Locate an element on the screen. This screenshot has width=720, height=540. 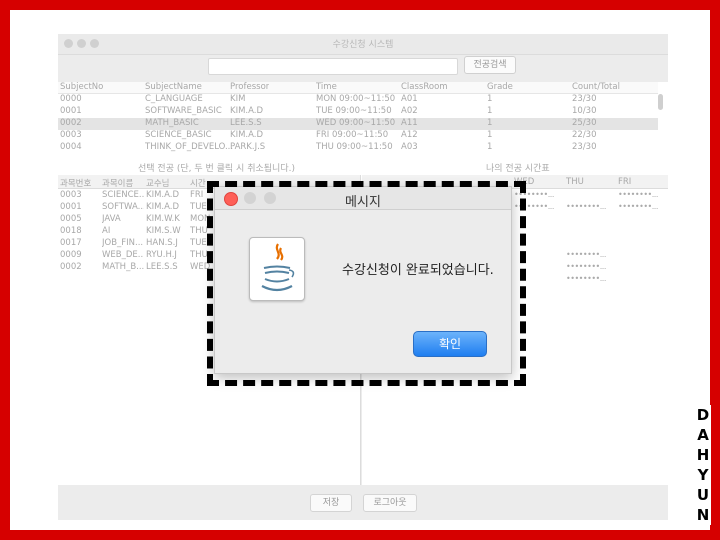
cell-classroom: A01 is located at coordinates (409, 99).